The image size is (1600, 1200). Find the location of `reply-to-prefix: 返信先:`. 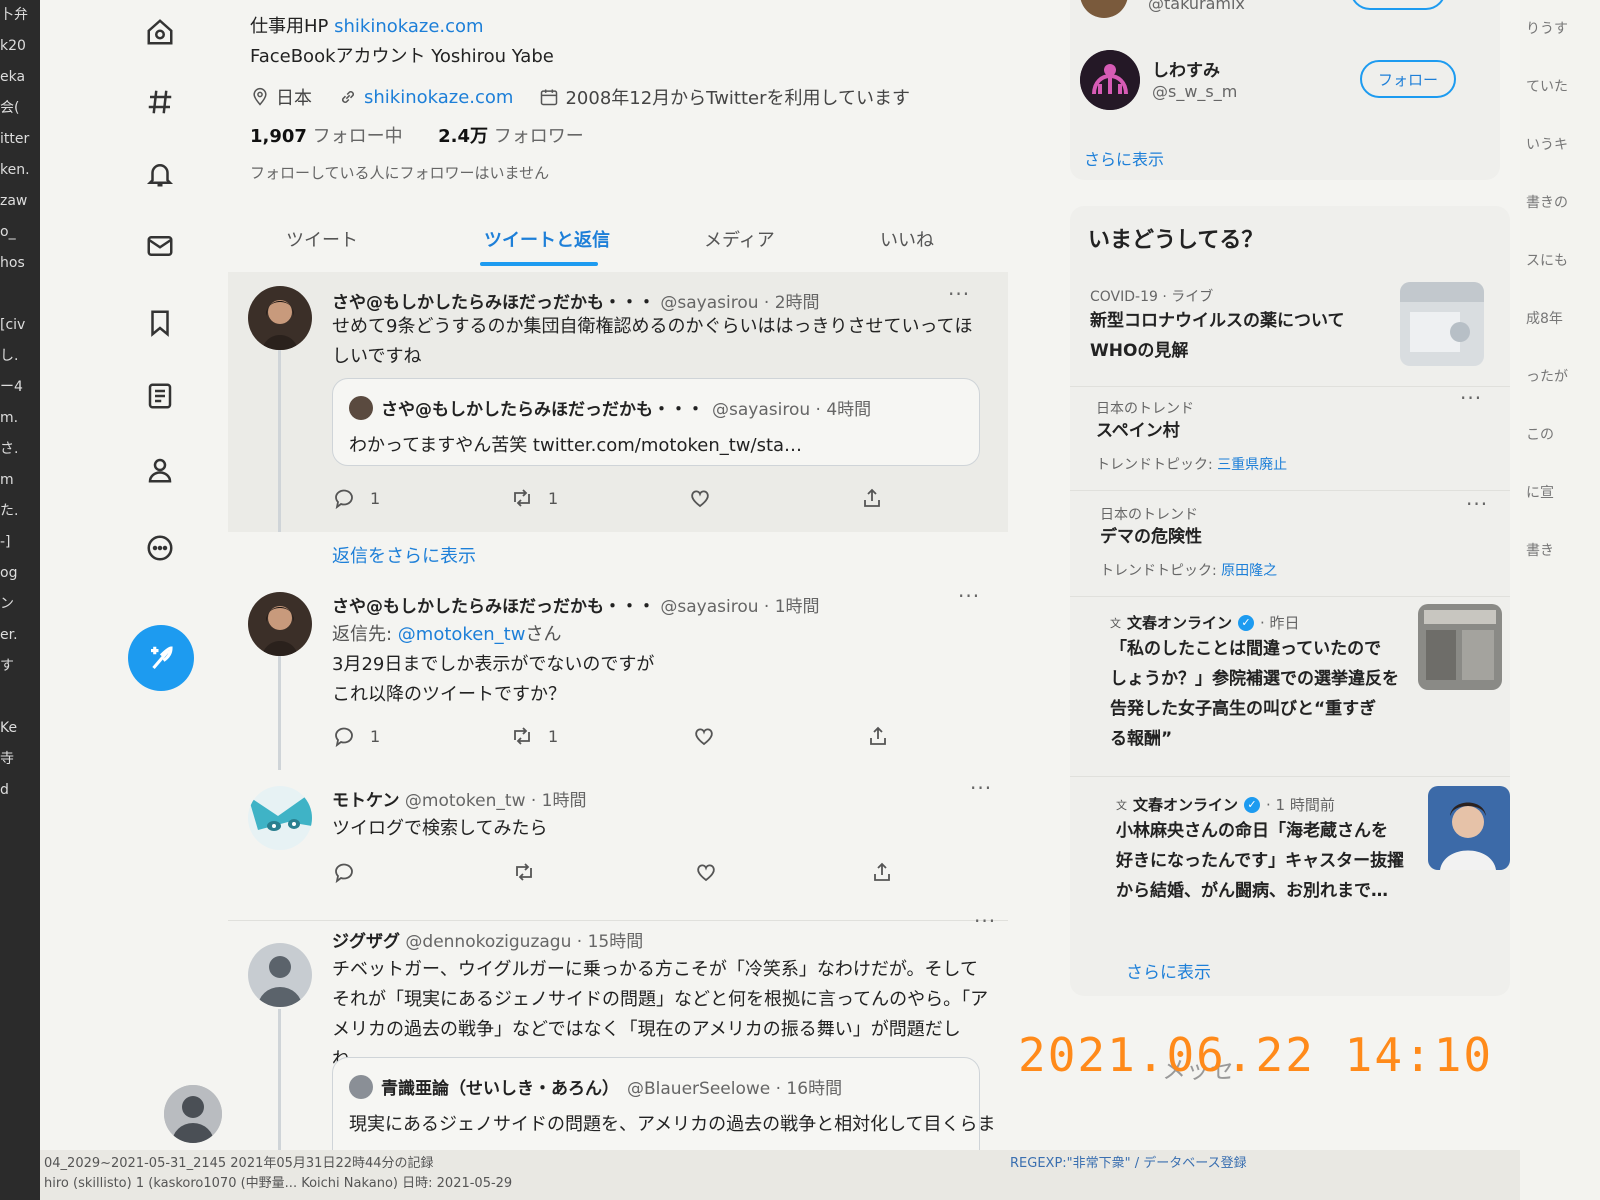

reply-to-prefix: 返信先: is located at coordinates (365, 634).